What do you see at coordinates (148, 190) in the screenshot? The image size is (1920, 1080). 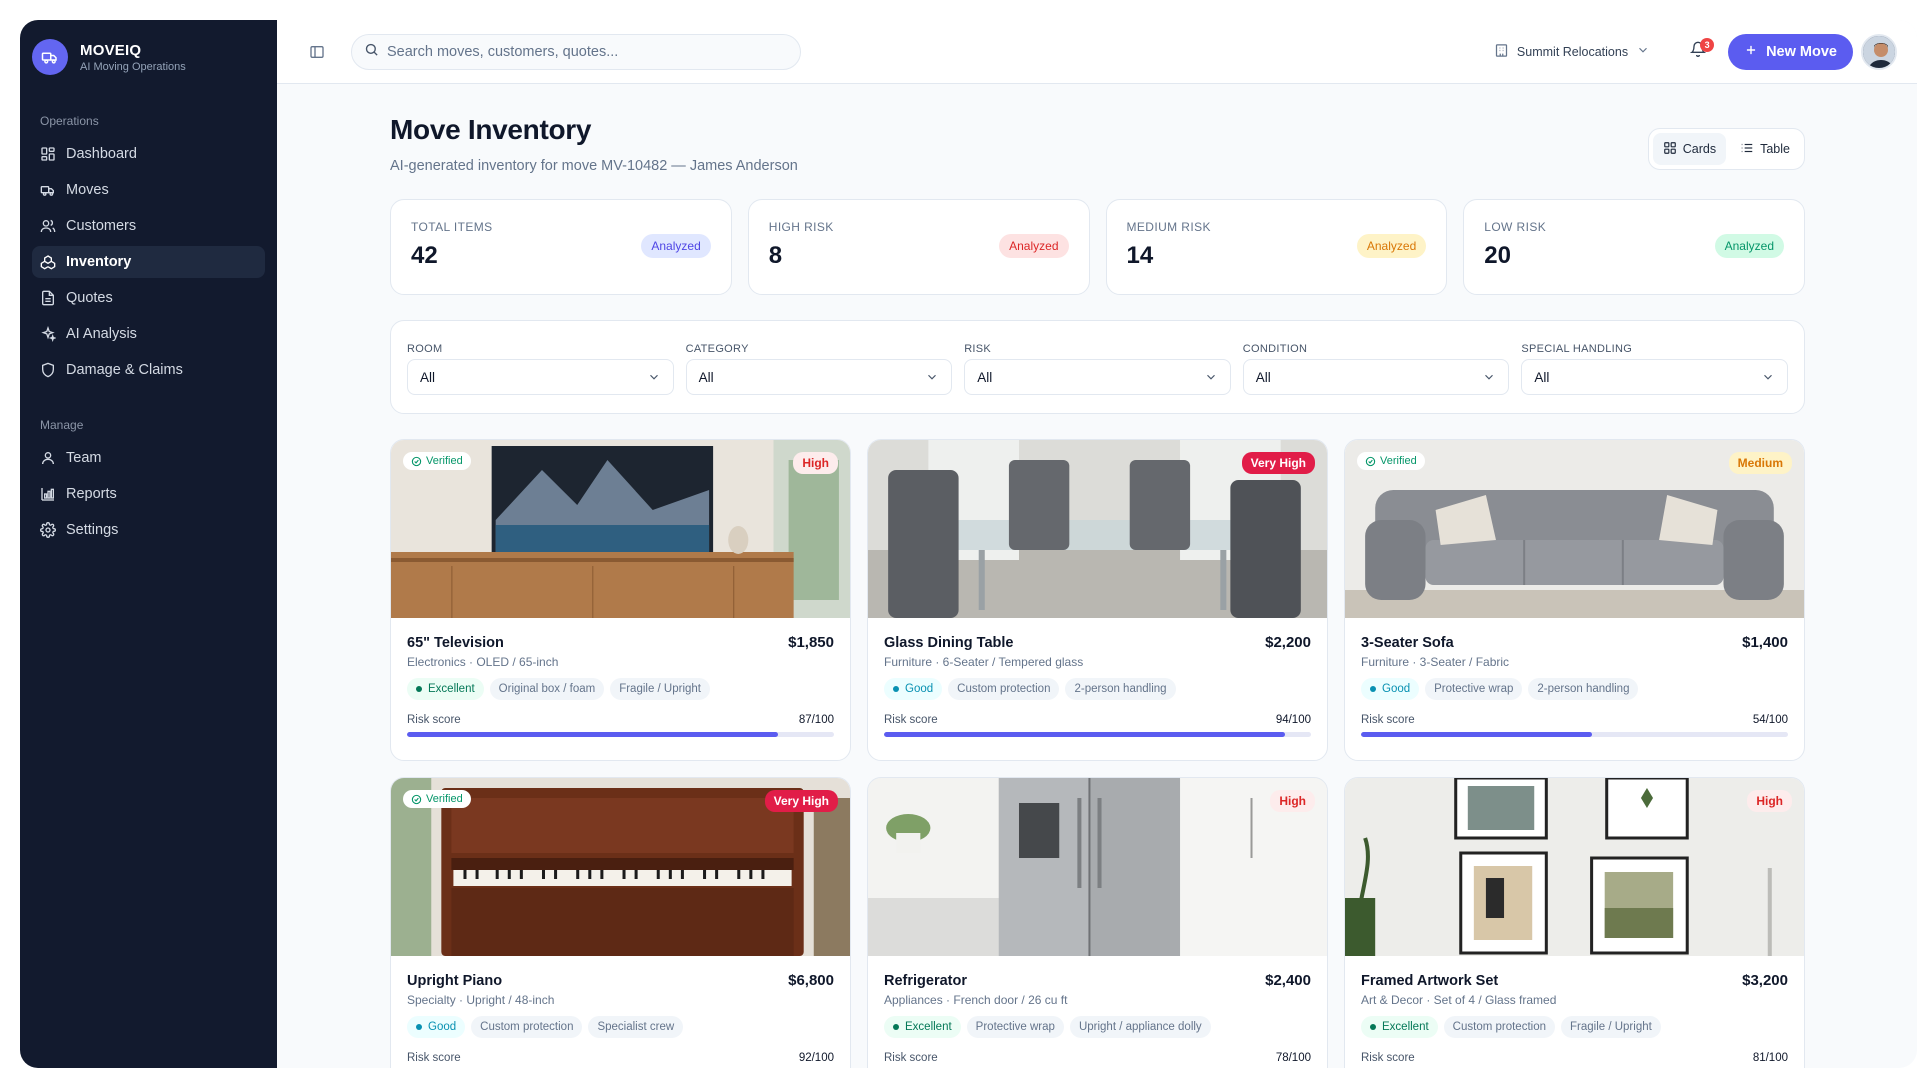 I see `sidebar-item-moves: Moves` at bounding box center [148, 190].